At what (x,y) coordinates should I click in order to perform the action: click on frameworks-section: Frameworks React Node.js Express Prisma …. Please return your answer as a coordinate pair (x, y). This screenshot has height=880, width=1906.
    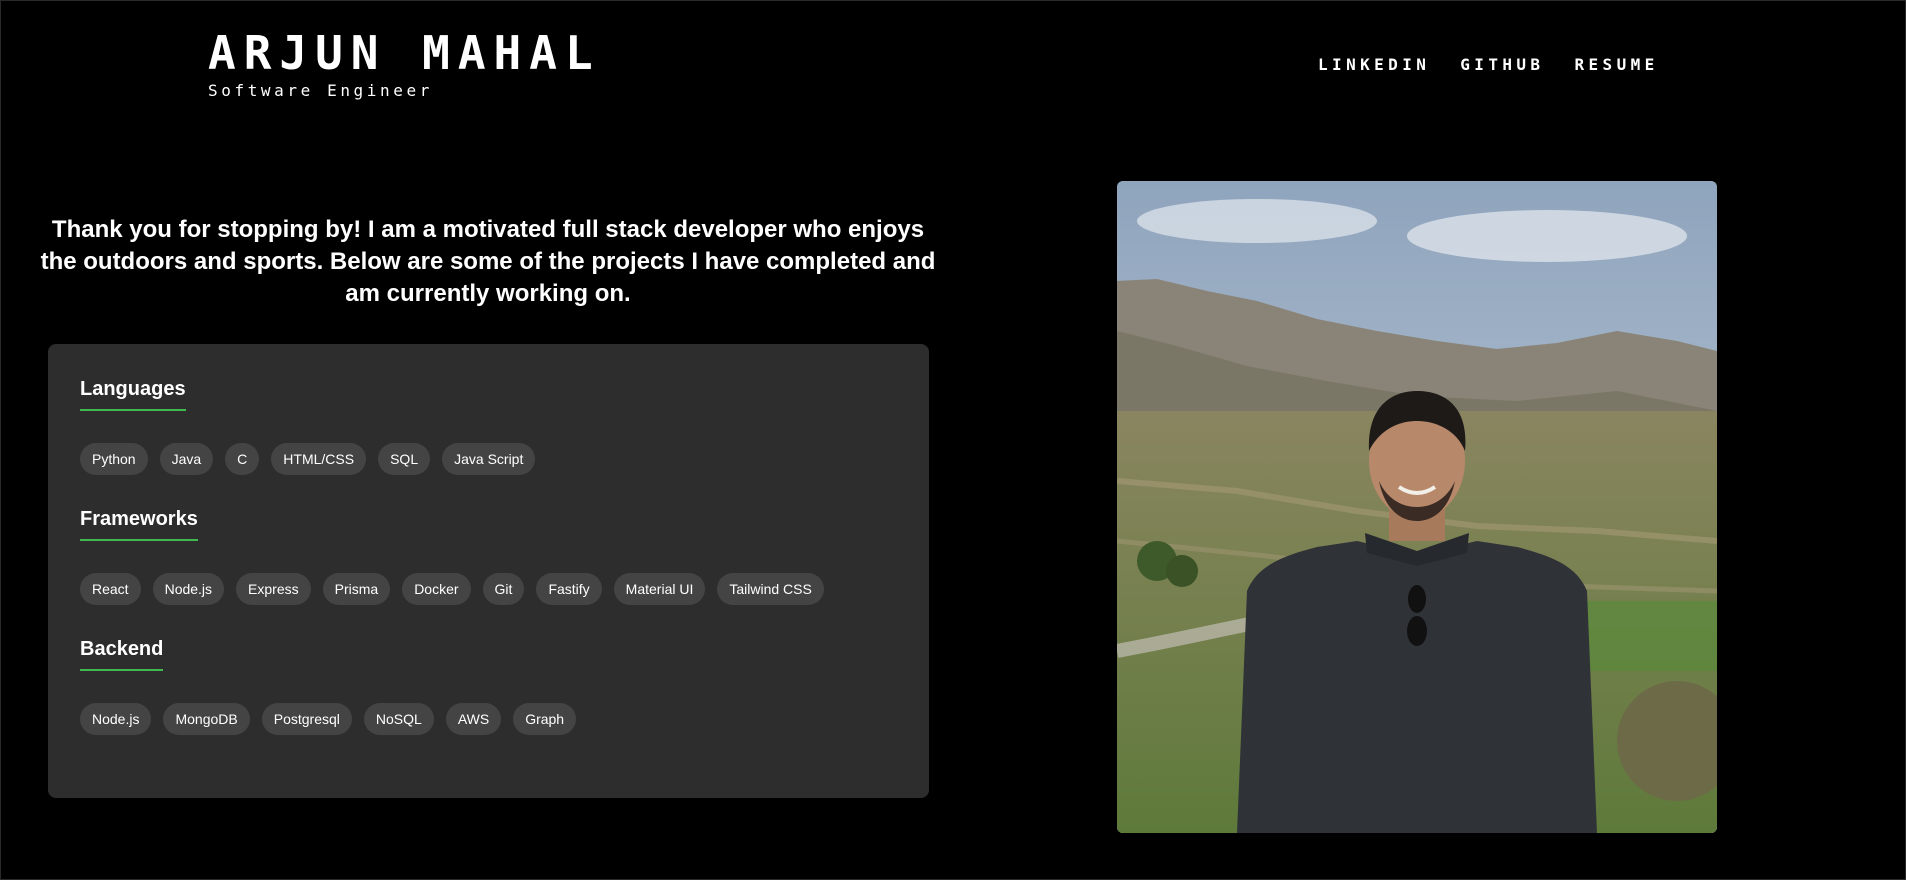
    Looking at the image, I should click on (452, 556).